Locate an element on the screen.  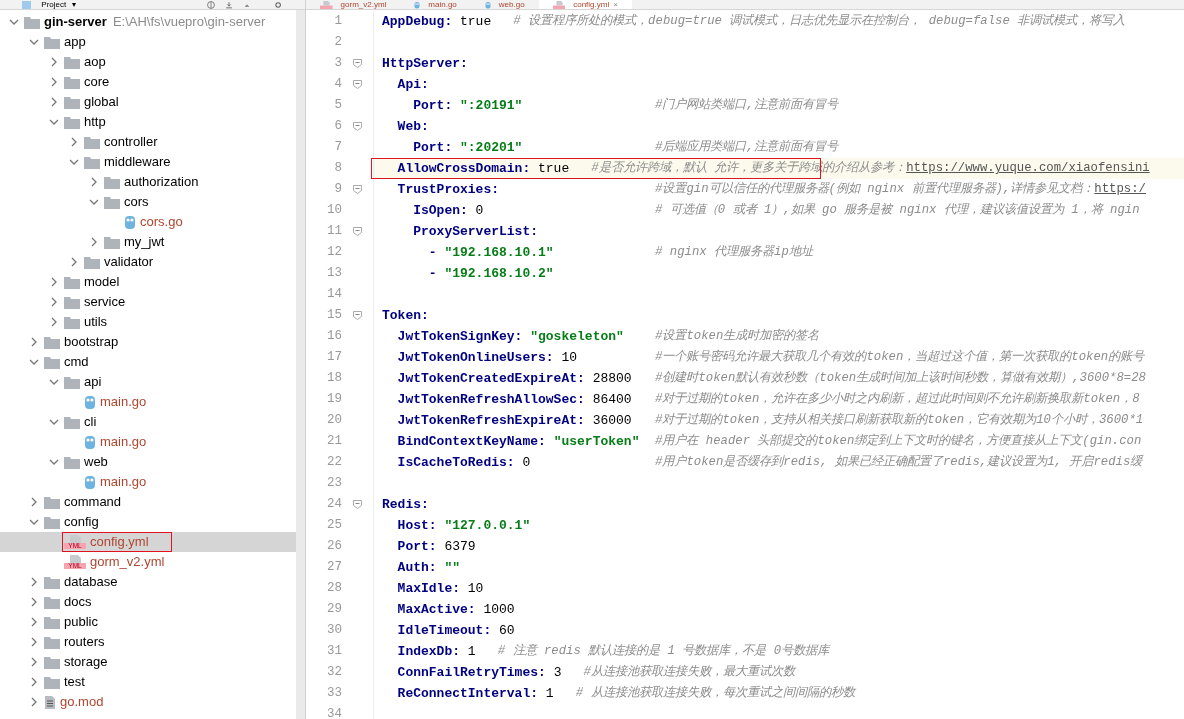
yaml-value: 60 is located at coordinates (507, 630).